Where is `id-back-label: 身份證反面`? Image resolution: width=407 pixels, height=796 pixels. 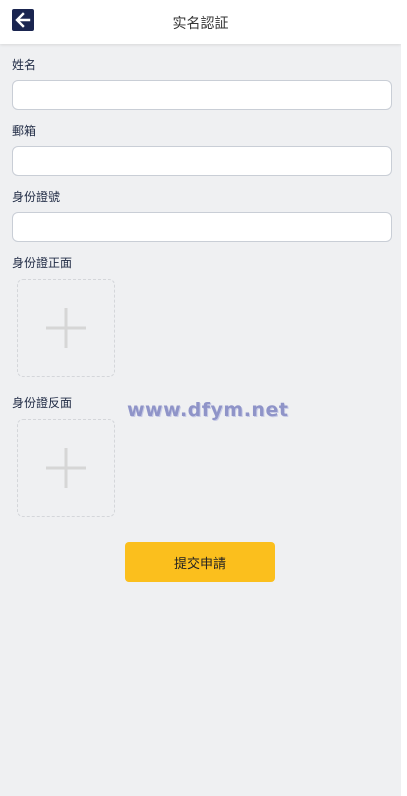
id-back-label: 身份證反面 is located at coordinates (42, 403).